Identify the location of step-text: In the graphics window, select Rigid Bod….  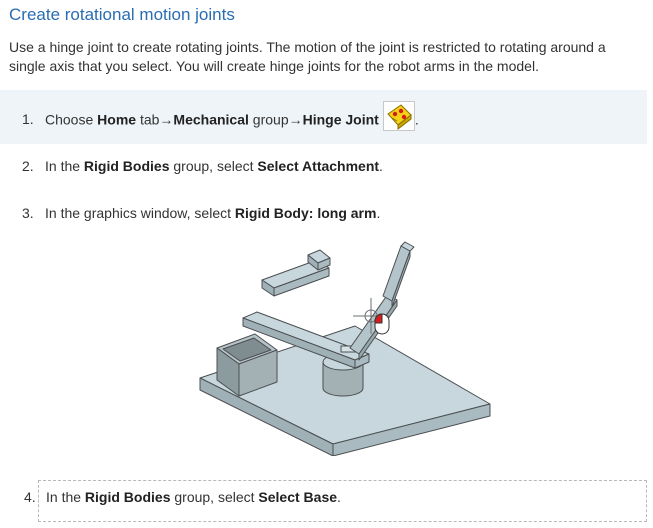
(213, 213).